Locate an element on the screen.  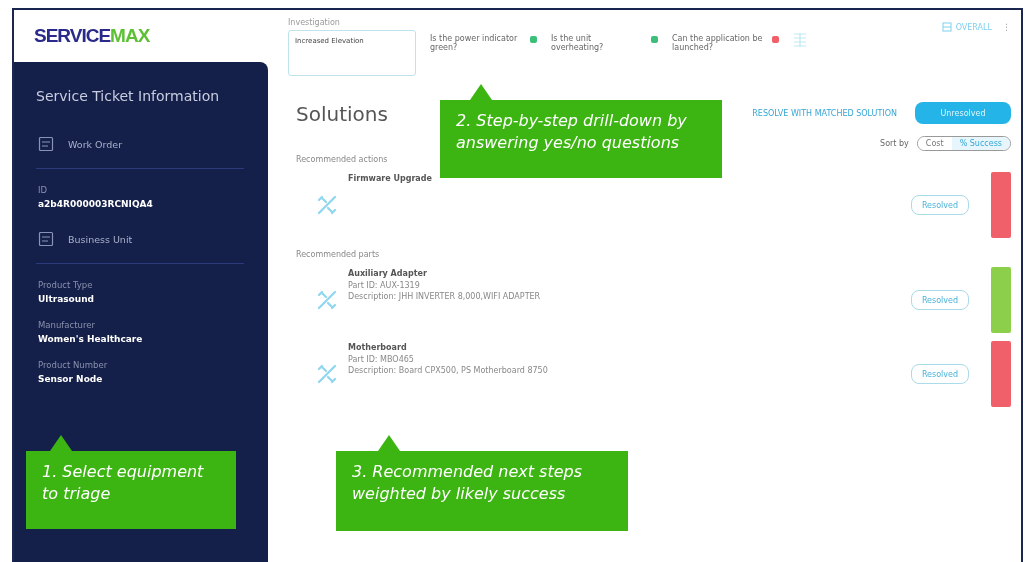
callout: 3. Recommended next steps weighted by likely success is located at coordinates (482, 491).